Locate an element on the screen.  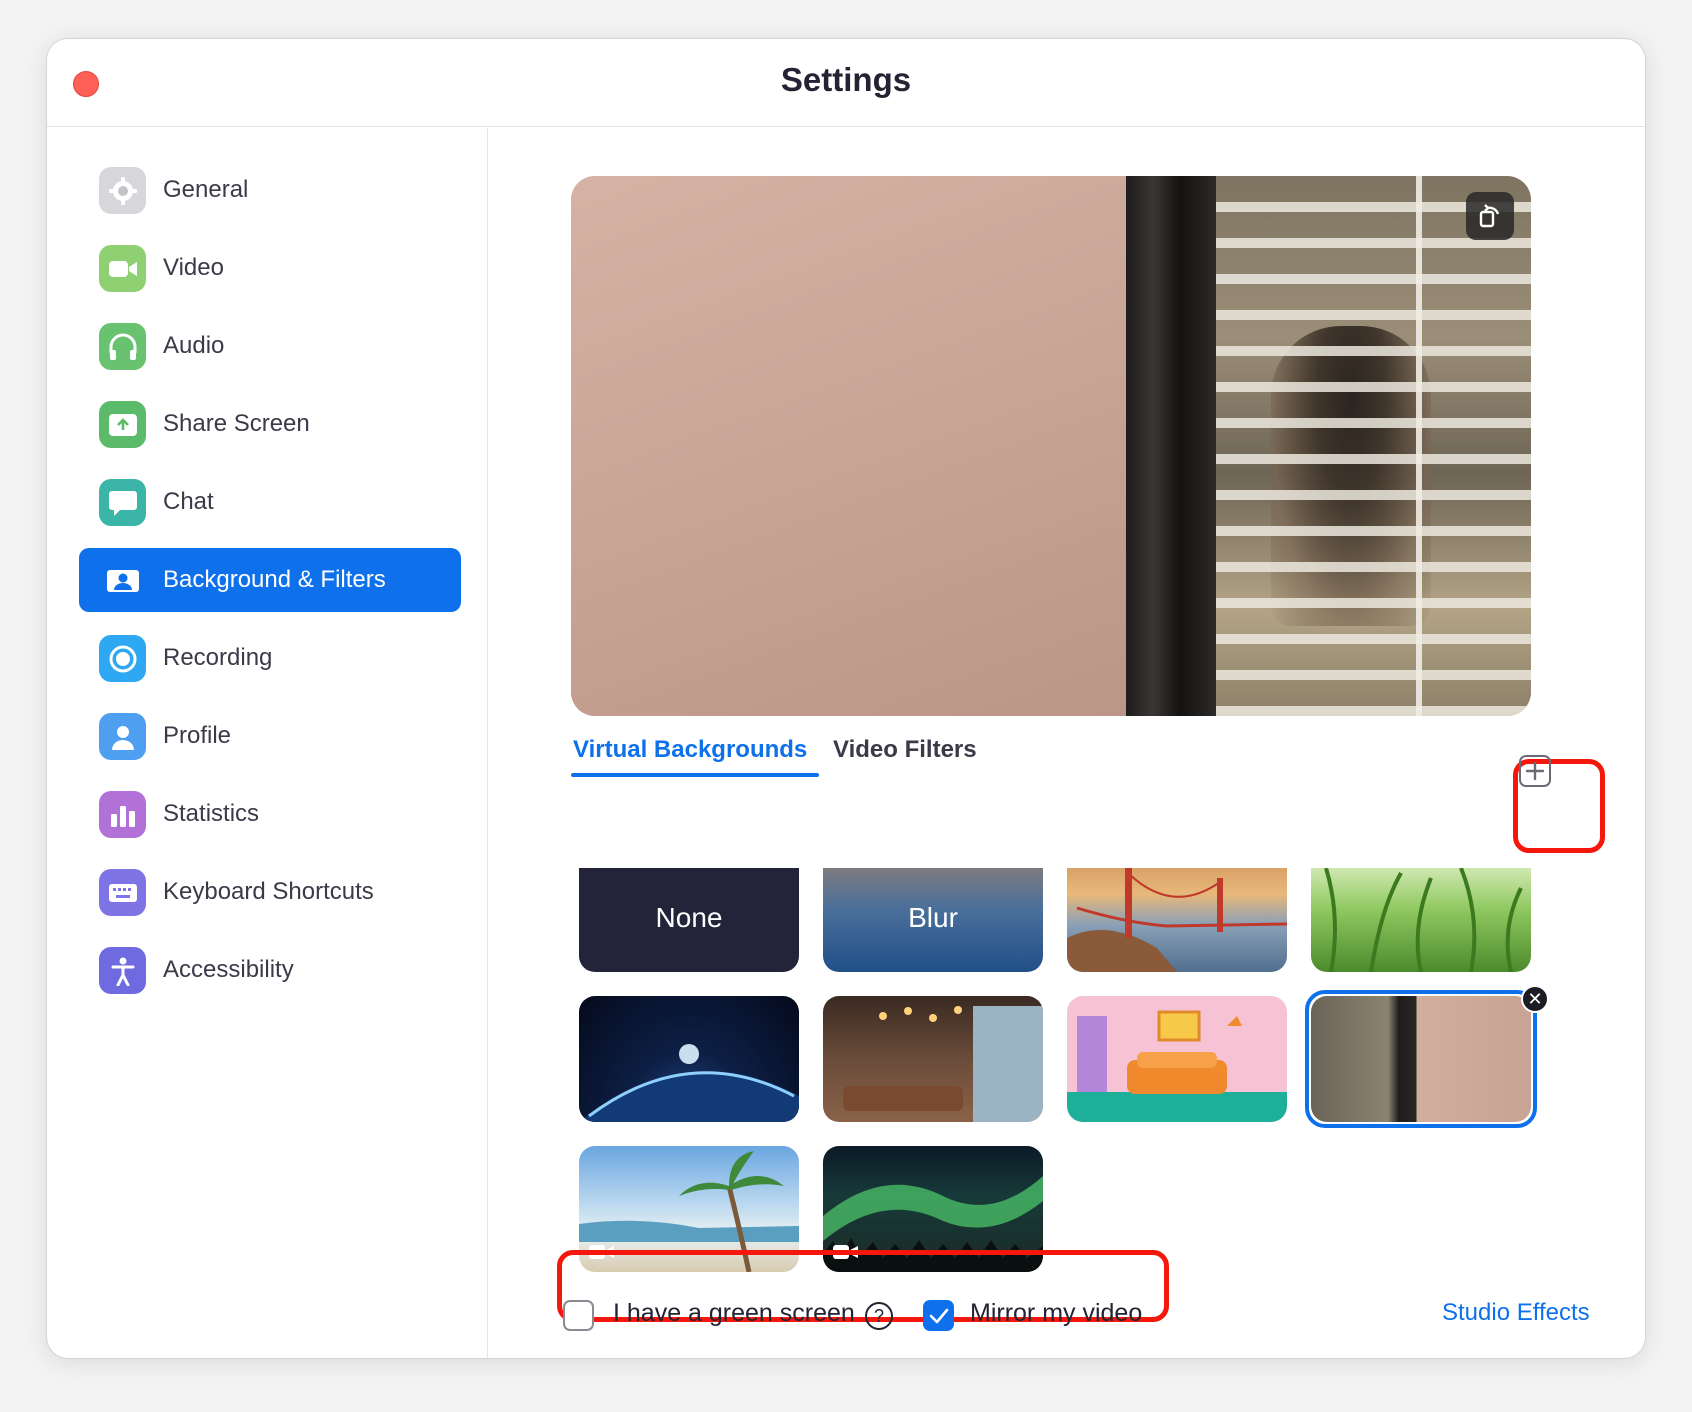
earth-image is located at coordinates (689, 1083).